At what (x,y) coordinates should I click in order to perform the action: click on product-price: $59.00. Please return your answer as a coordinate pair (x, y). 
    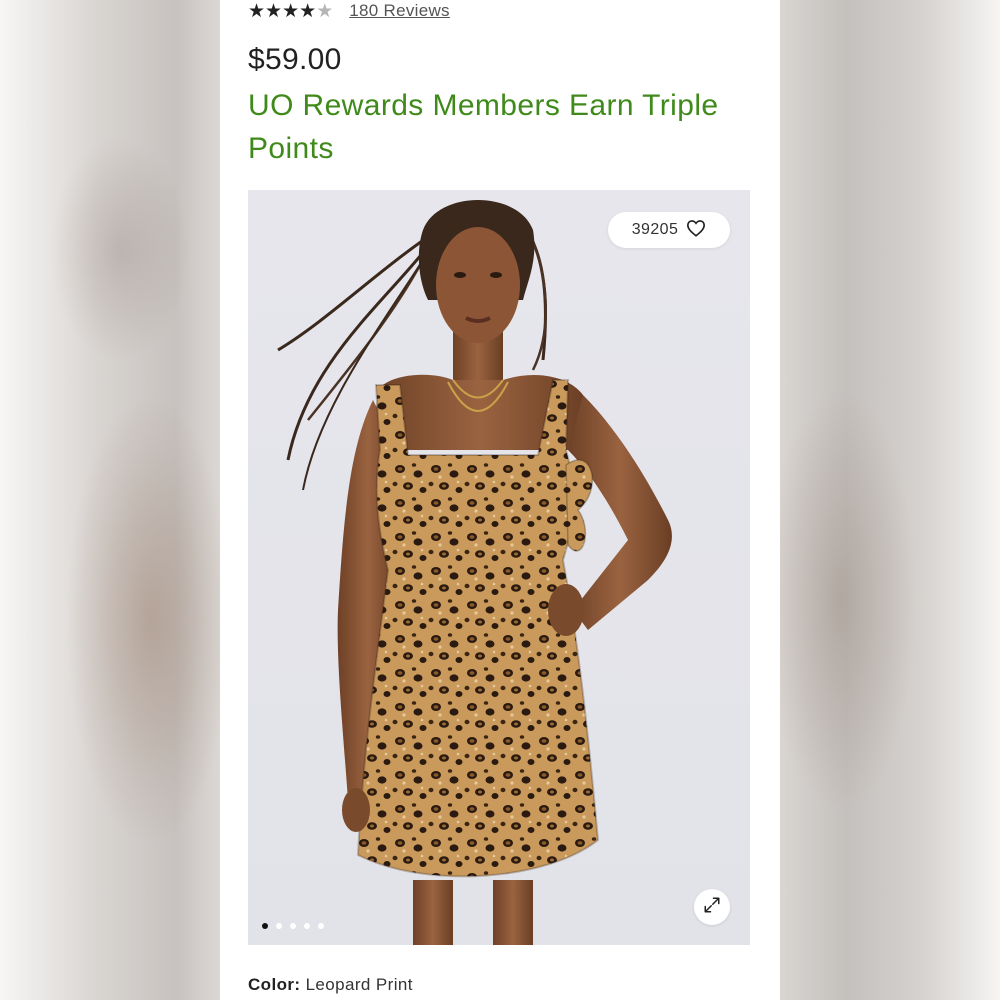
    Looking at the image, I should click on (295, 59).